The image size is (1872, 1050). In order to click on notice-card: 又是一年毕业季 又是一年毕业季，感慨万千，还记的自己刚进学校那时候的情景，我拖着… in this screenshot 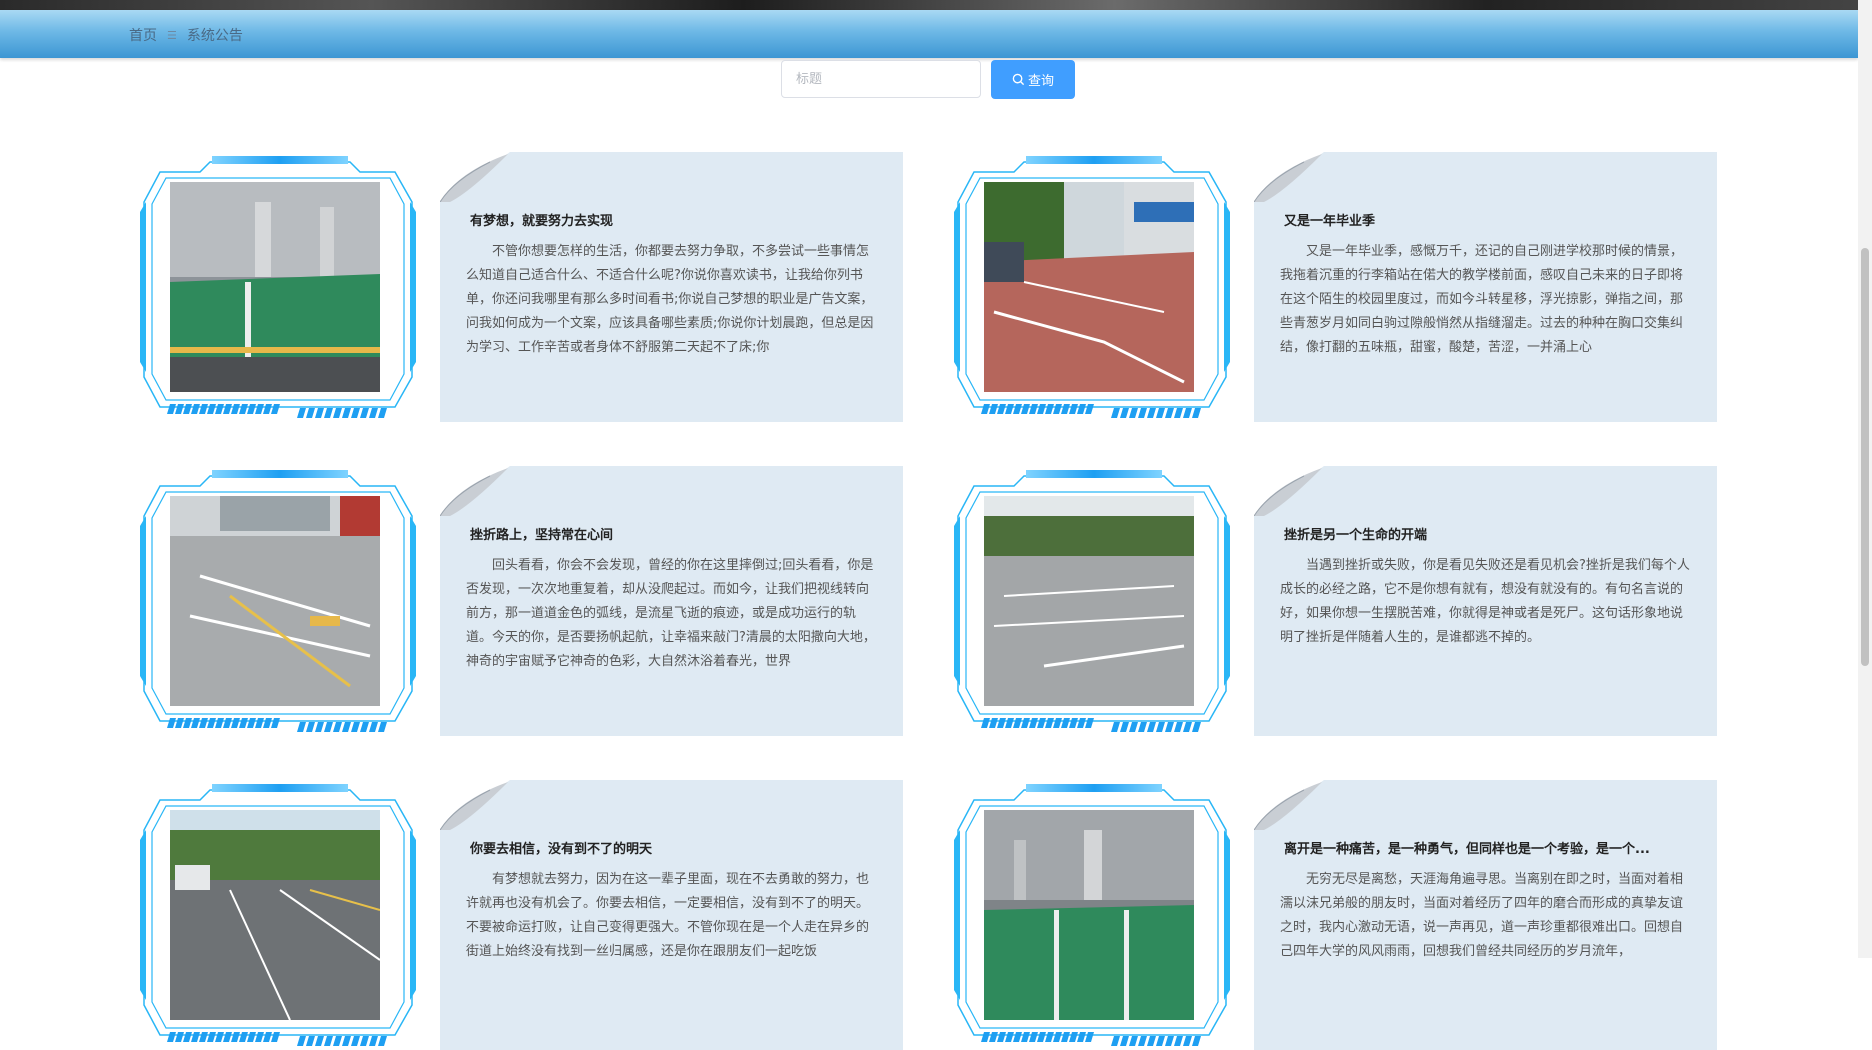, I will do `click(1339, 287)`.